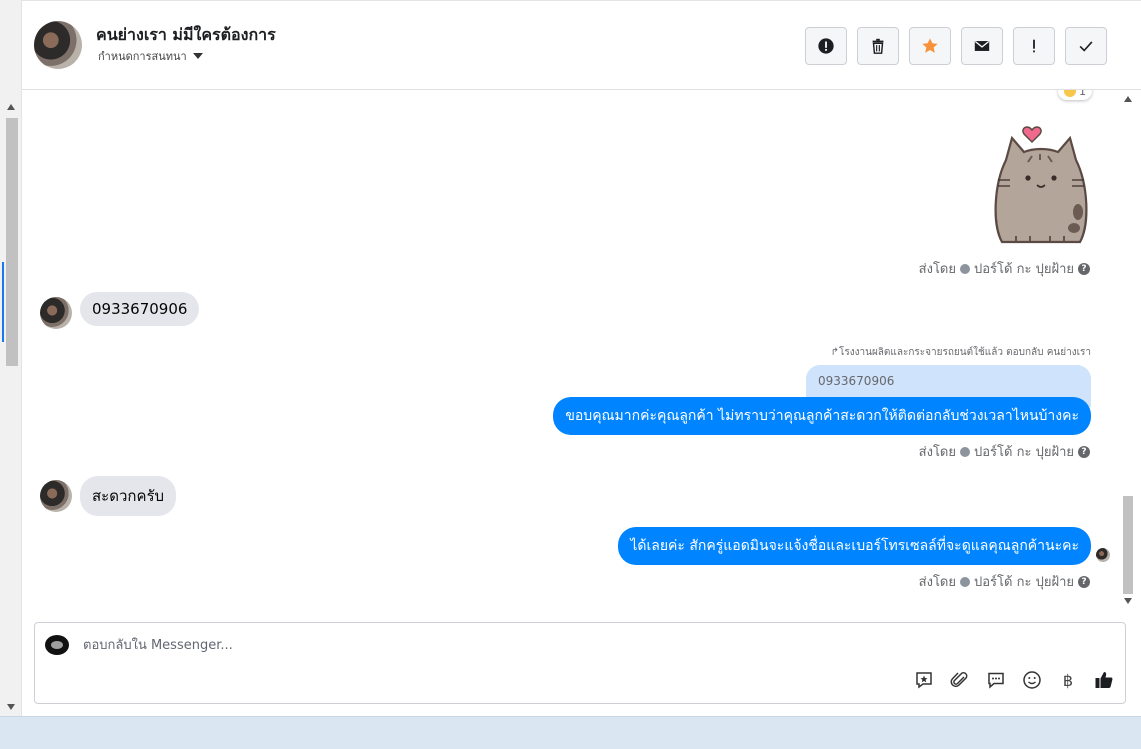  Describe the element at coordinates (3, 302) in the screenshot. I see `active-indicator` at that location.